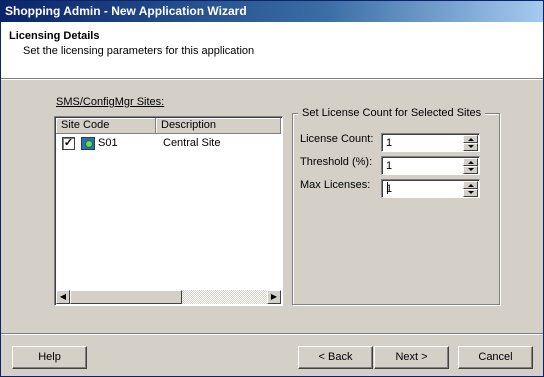  I want to click on license-count-label: License Count:, so click(337, 139).